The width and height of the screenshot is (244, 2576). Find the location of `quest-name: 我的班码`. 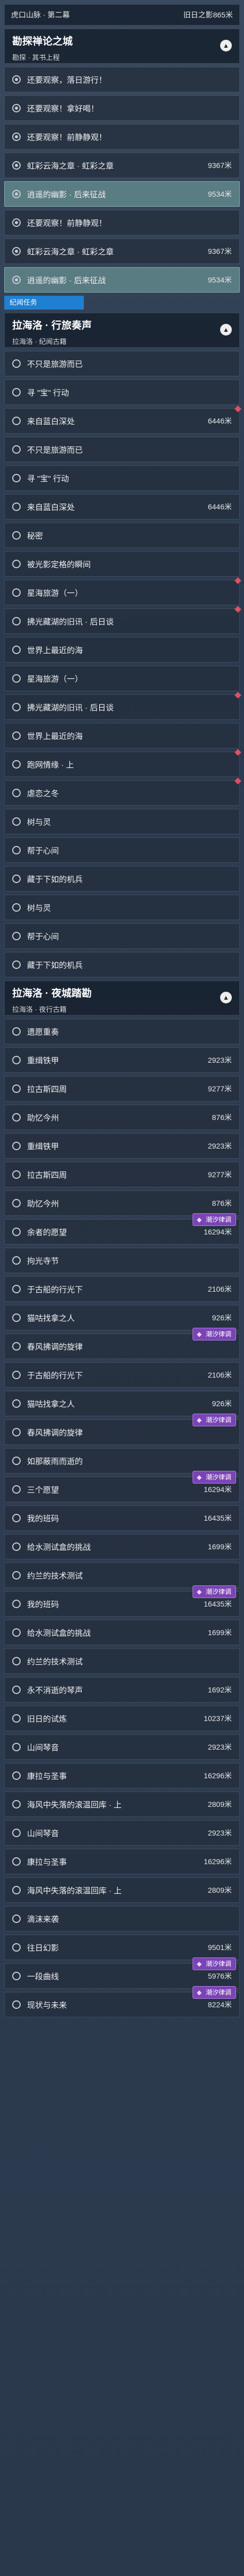

quest-name: 我的班码 is located at coordinates (43, 1518).